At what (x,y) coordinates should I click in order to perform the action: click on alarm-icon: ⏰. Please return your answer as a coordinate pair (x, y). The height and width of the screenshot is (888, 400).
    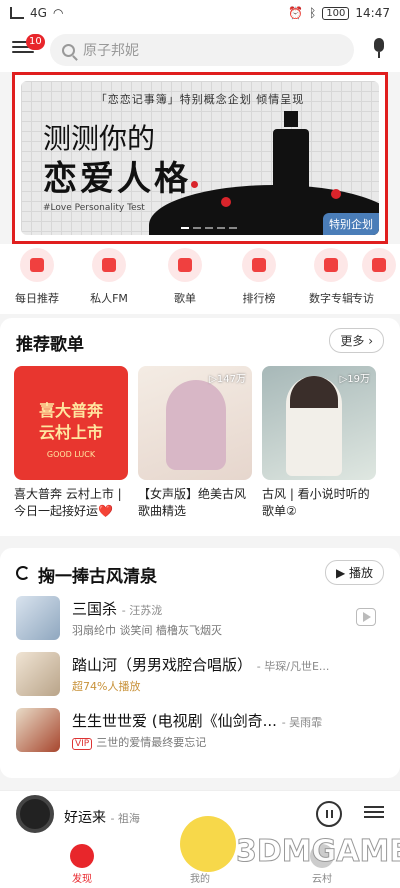
    Looking at the image, I should click on (296, 13).